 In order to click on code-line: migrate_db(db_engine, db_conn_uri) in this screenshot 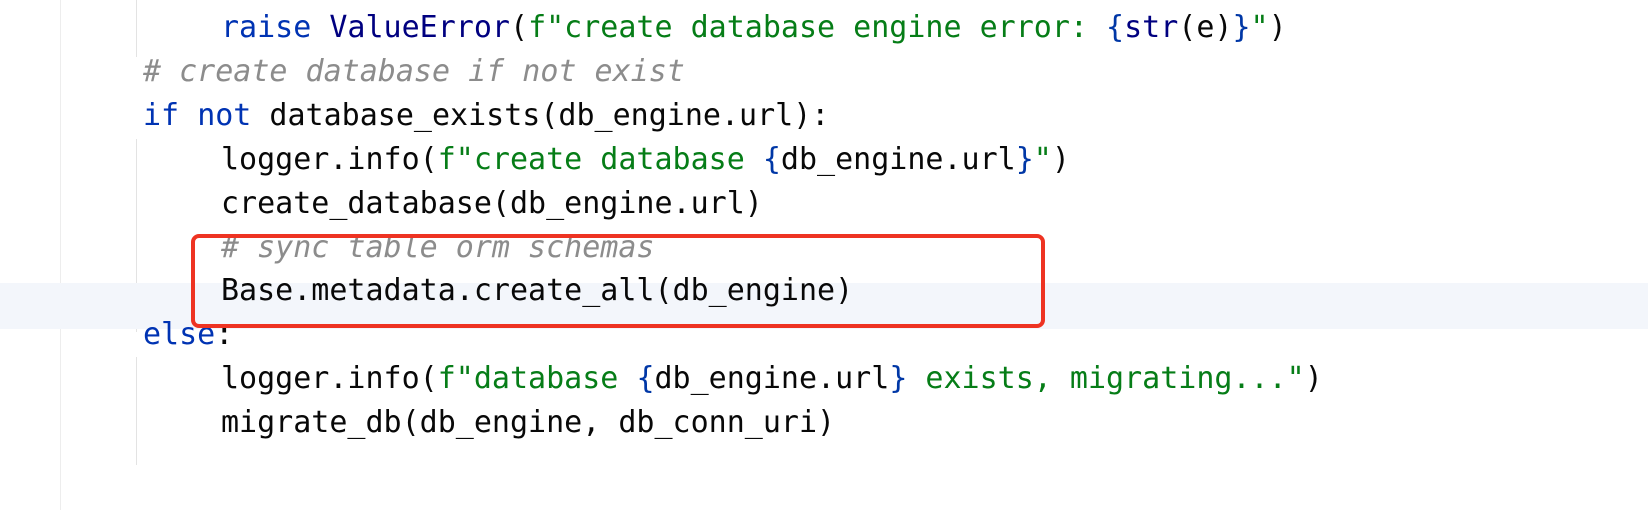, I will do `click(417, 423)`.